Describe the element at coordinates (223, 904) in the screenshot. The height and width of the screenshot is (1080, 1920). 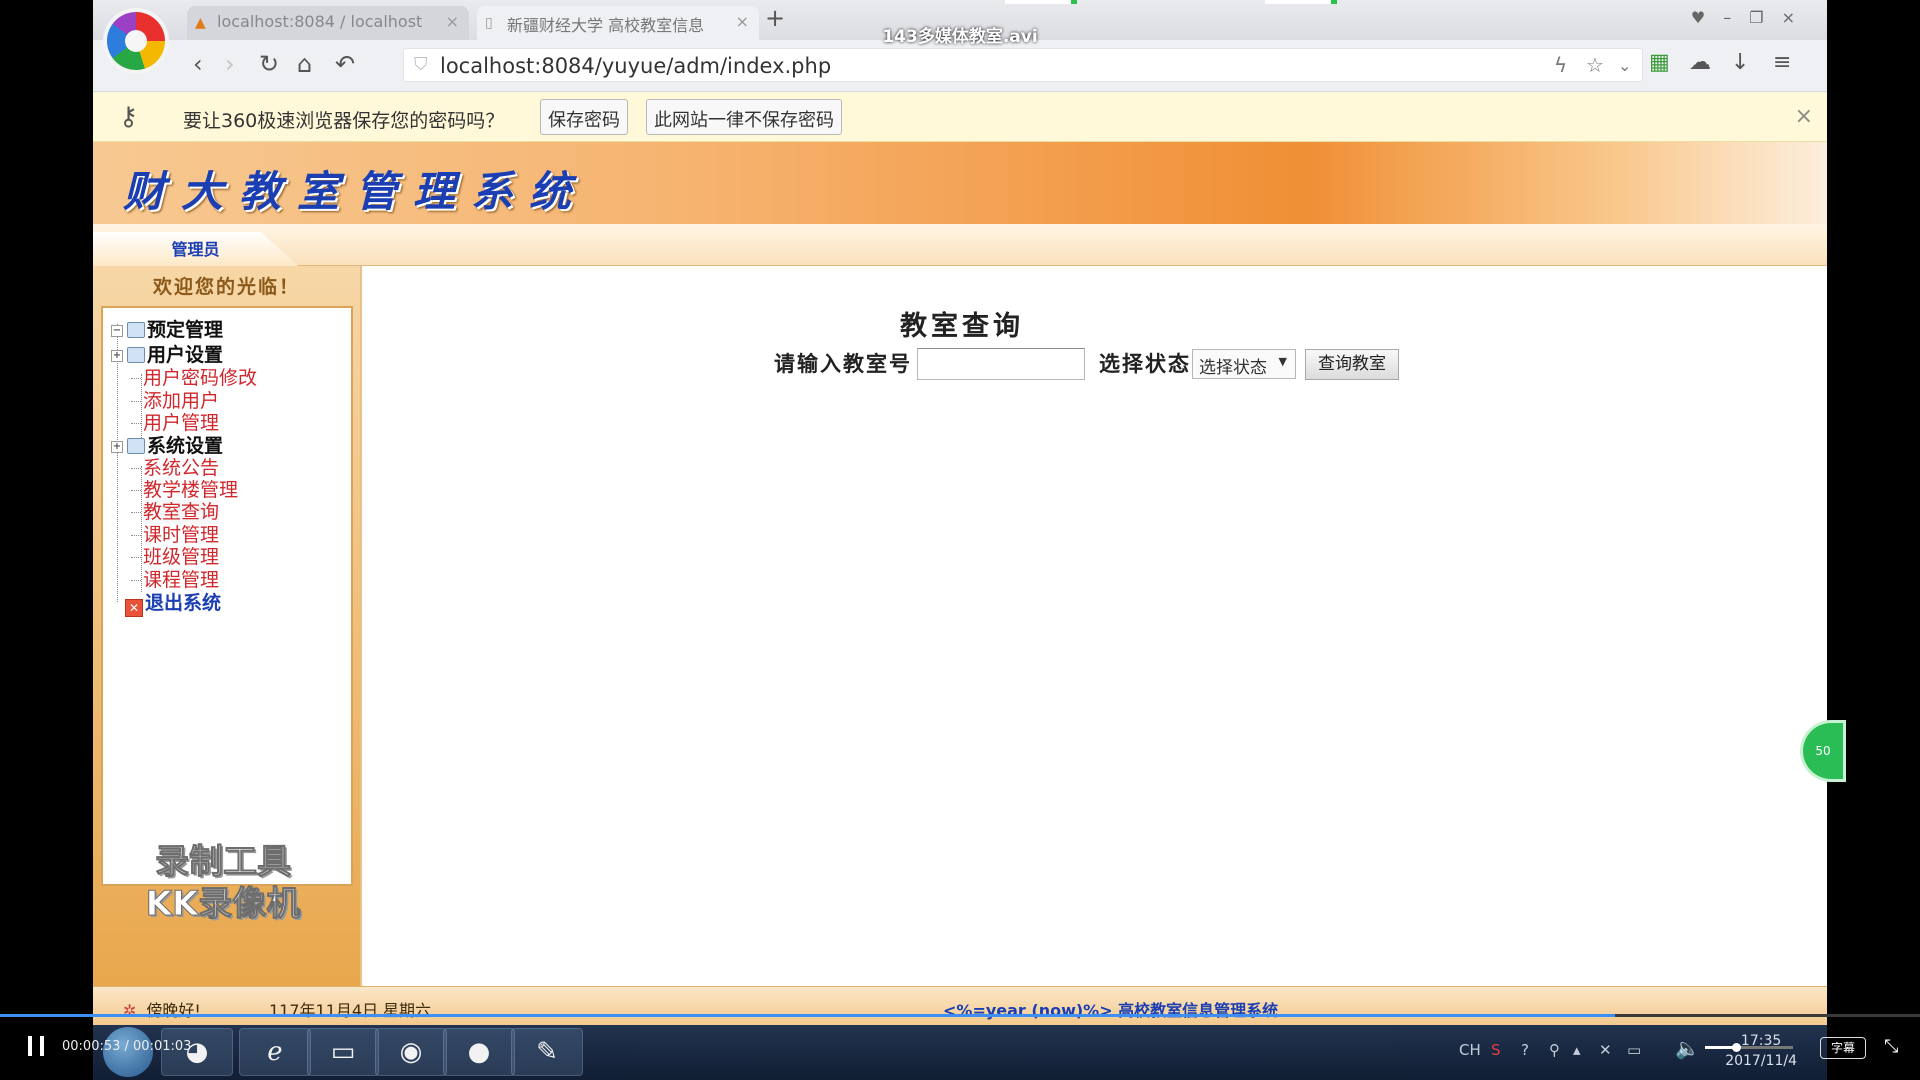
I see `watermark-line: KK录像机` at that location.